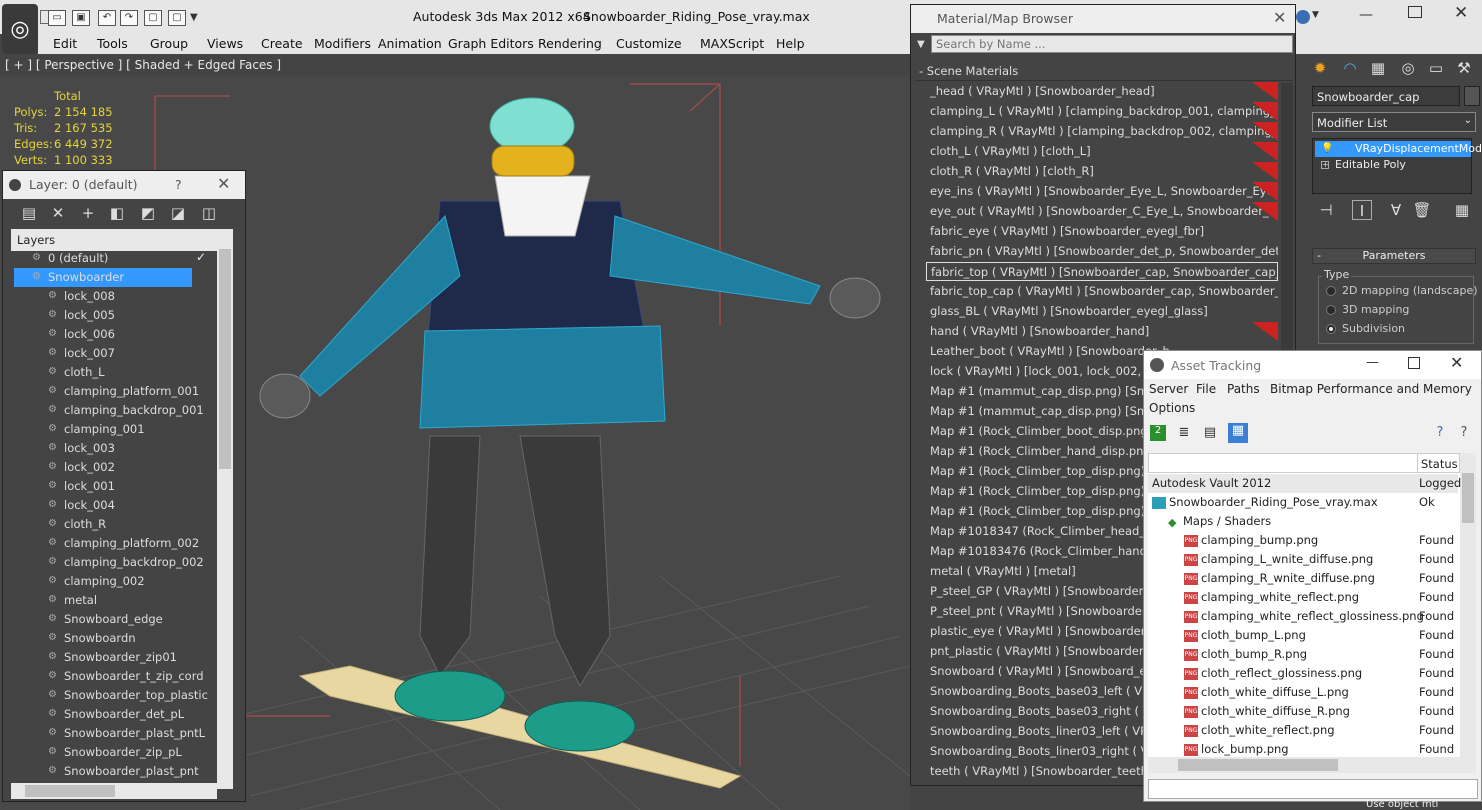 The image size is (1482, 810). What do you see at coordinates (29, 213) in the screenshot?
I see `new-layer-icon: ▤` at bounding box center [29, 213].